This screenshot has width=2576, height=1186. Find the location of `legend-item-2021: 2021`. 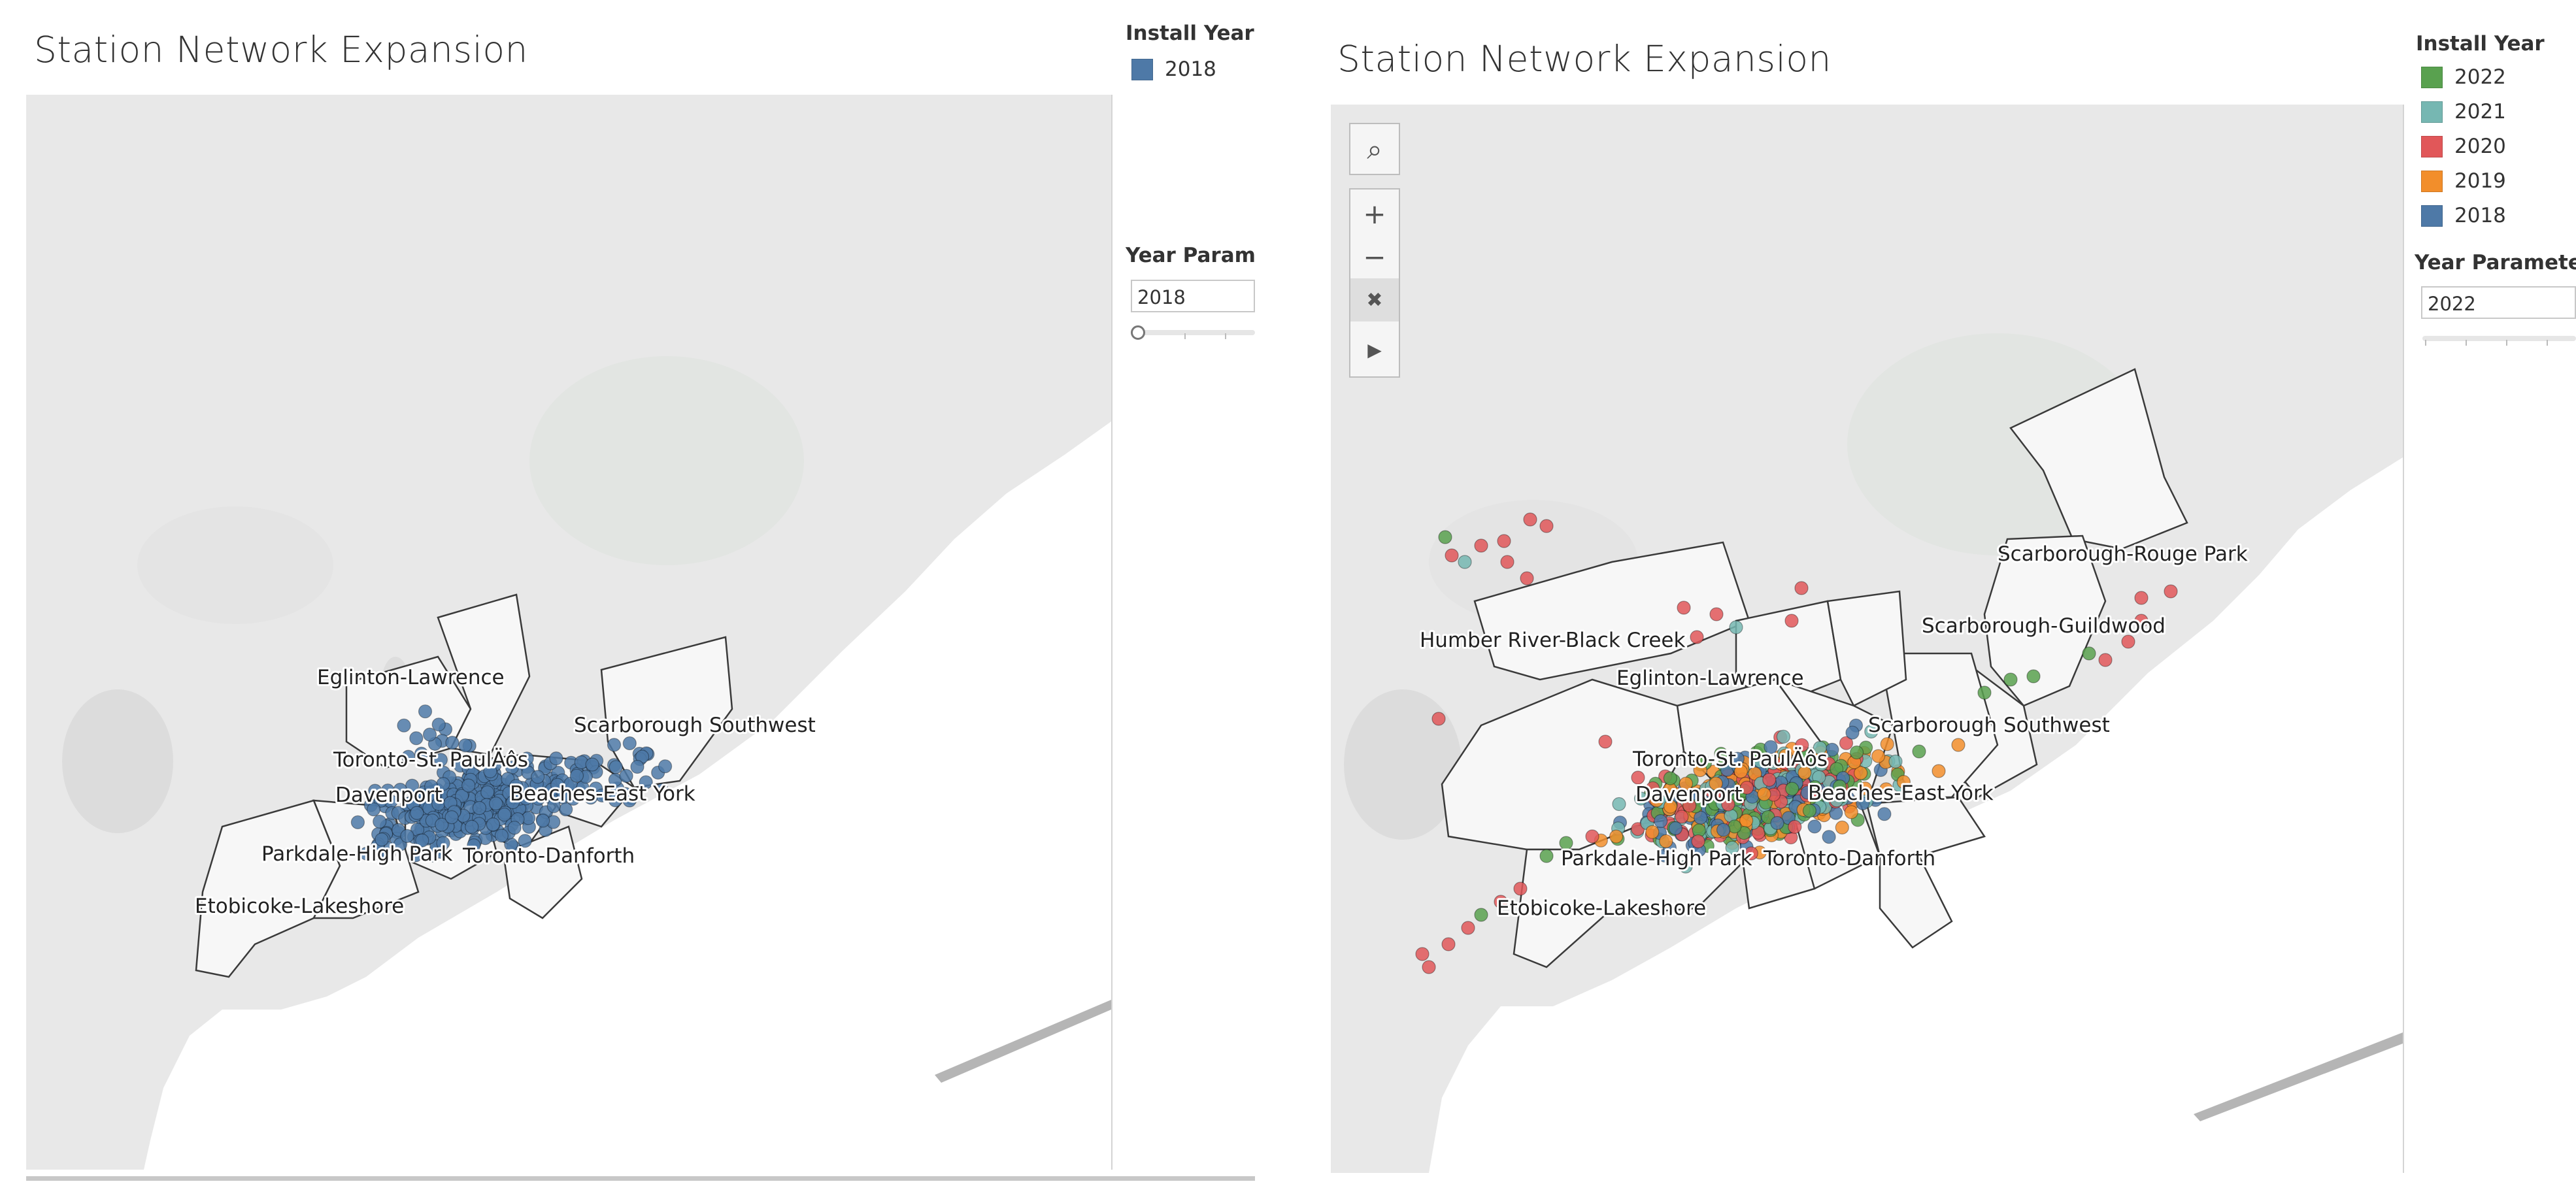

legend-item-2021: 2021 is located at coordinates (2464, 112).